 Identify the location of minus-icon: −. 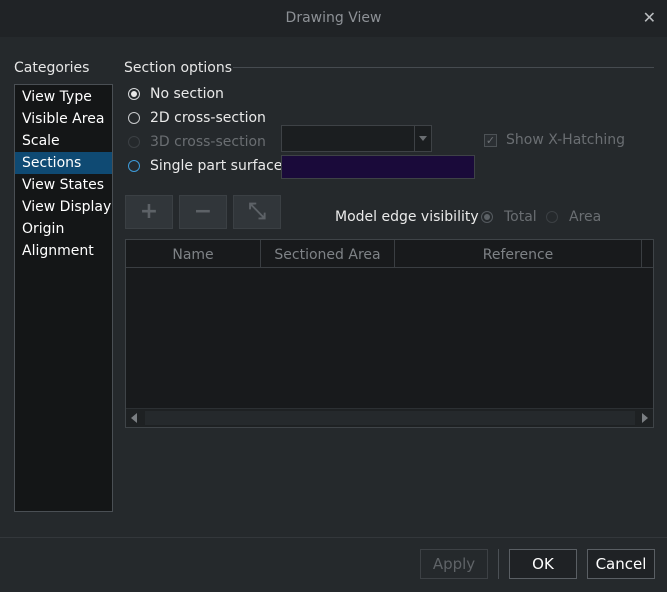
(203, 211).